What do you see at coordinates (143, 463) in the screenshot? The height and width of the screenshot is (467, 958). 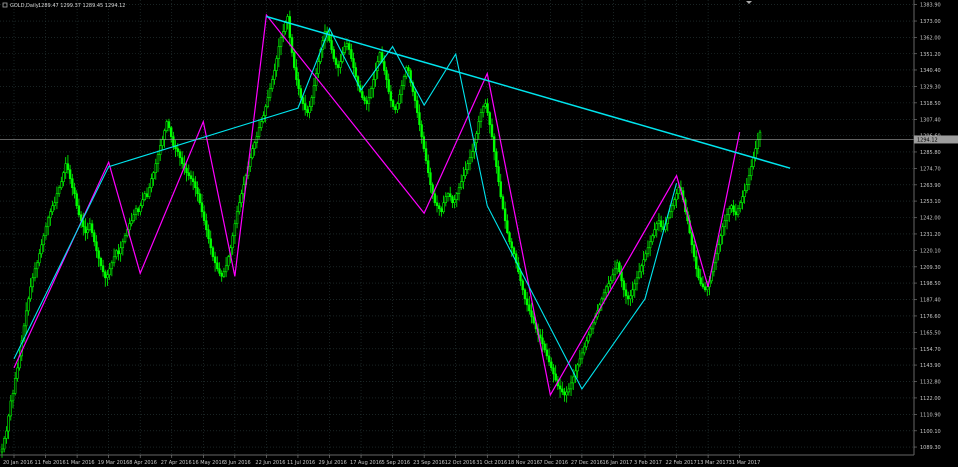 I see `x-tick-label: 8 Apr 2016` at bounding box center [143, 463].